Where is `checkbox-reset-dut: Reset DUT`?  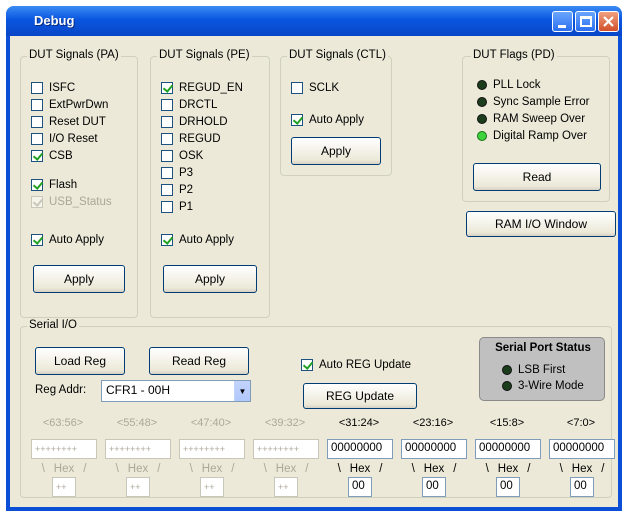 checkbox-reset-dut: Reset DUT is located at coordinates (68, 122).